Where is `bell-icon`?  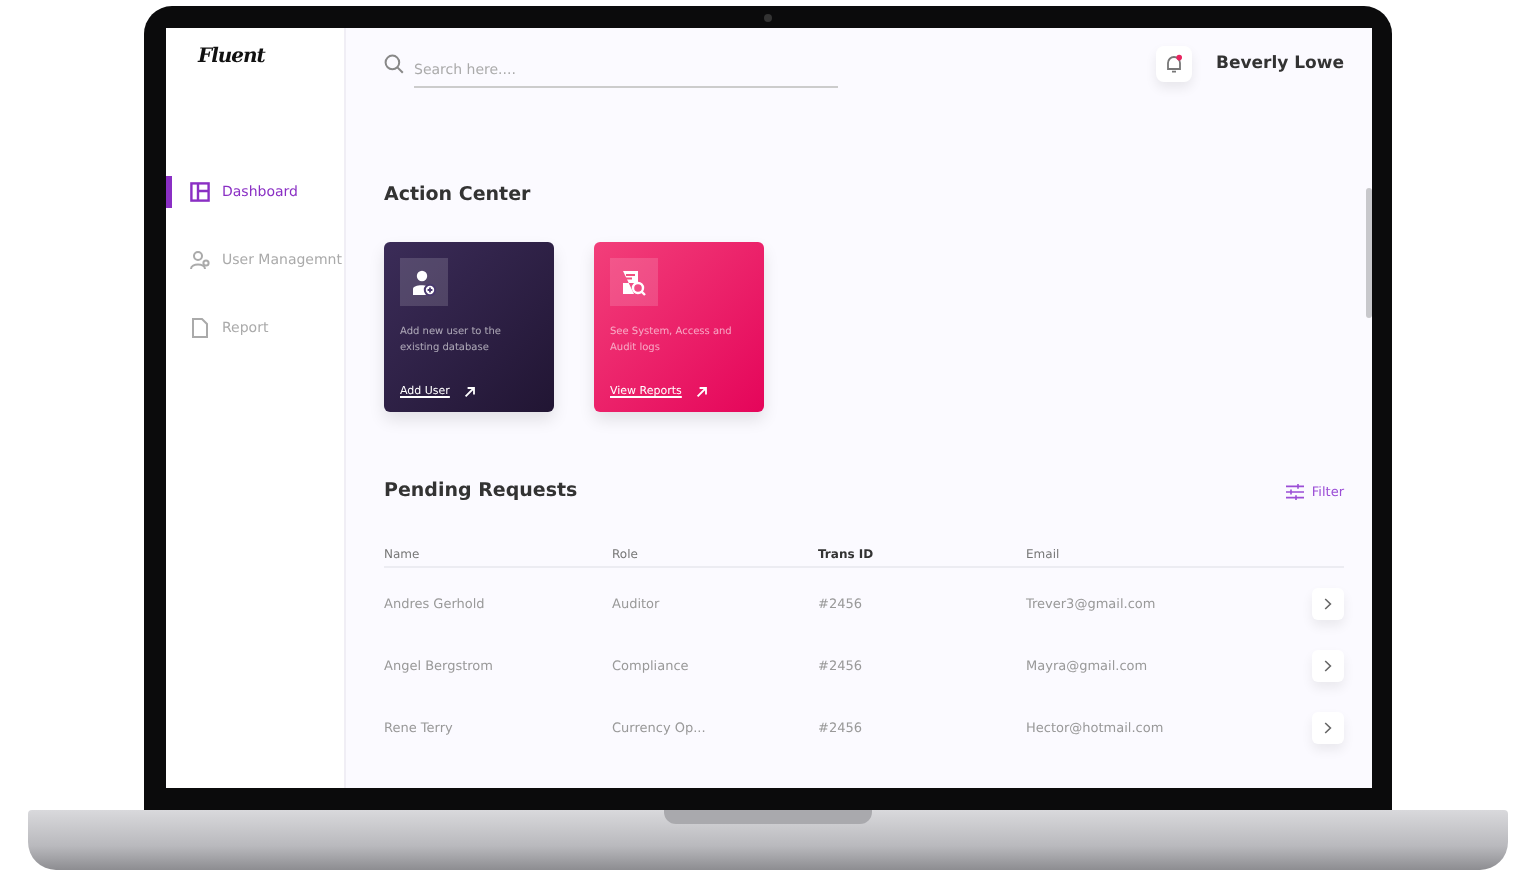
bell-icon is located at coordinates (1173, 64).